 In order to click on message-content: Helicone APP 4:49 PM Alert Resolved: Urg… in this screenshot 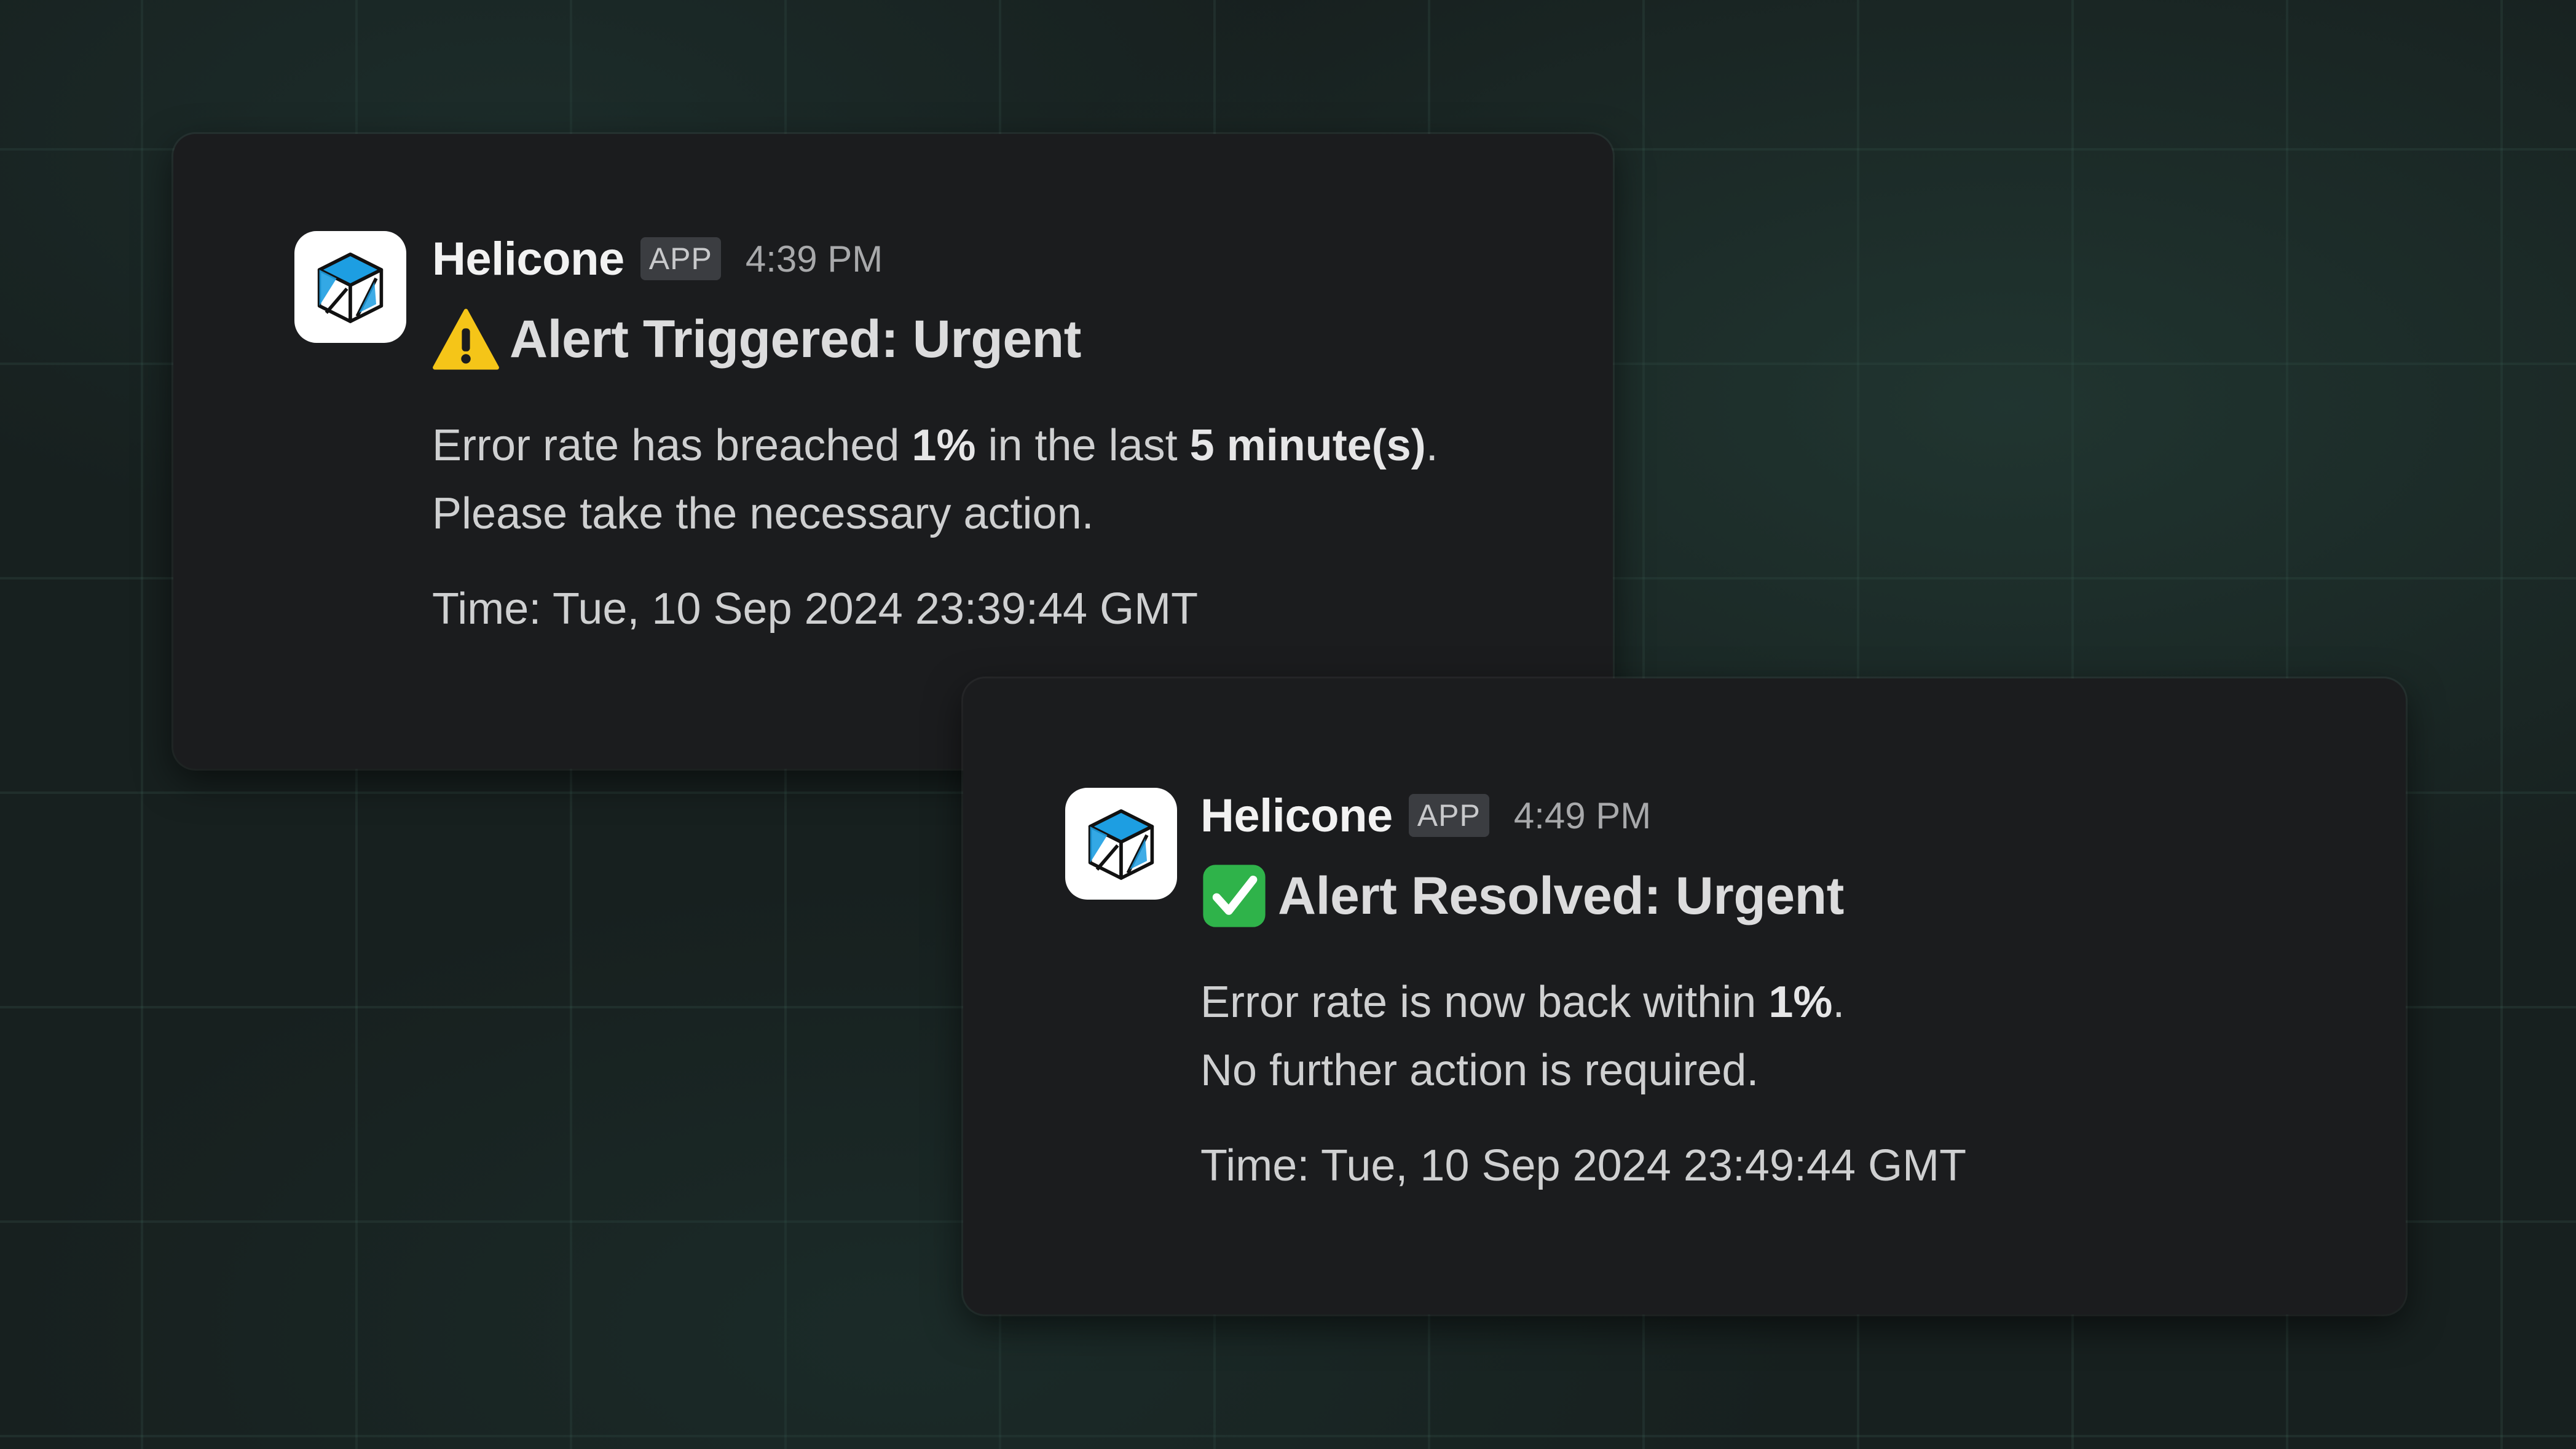, I will do `click(1778, 986)`.